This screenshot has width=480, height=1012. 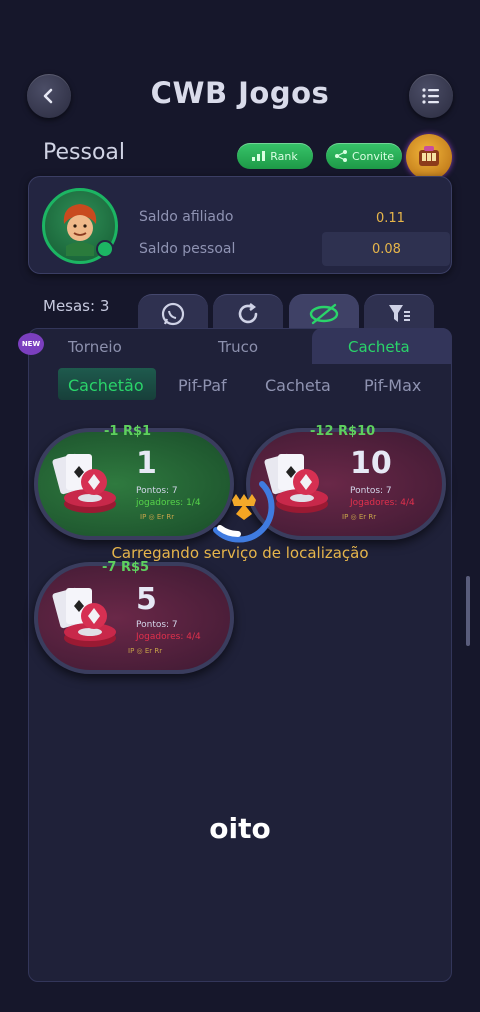 I want to click on table-players: jogadores: 1/4, so click(x=168, y=503).